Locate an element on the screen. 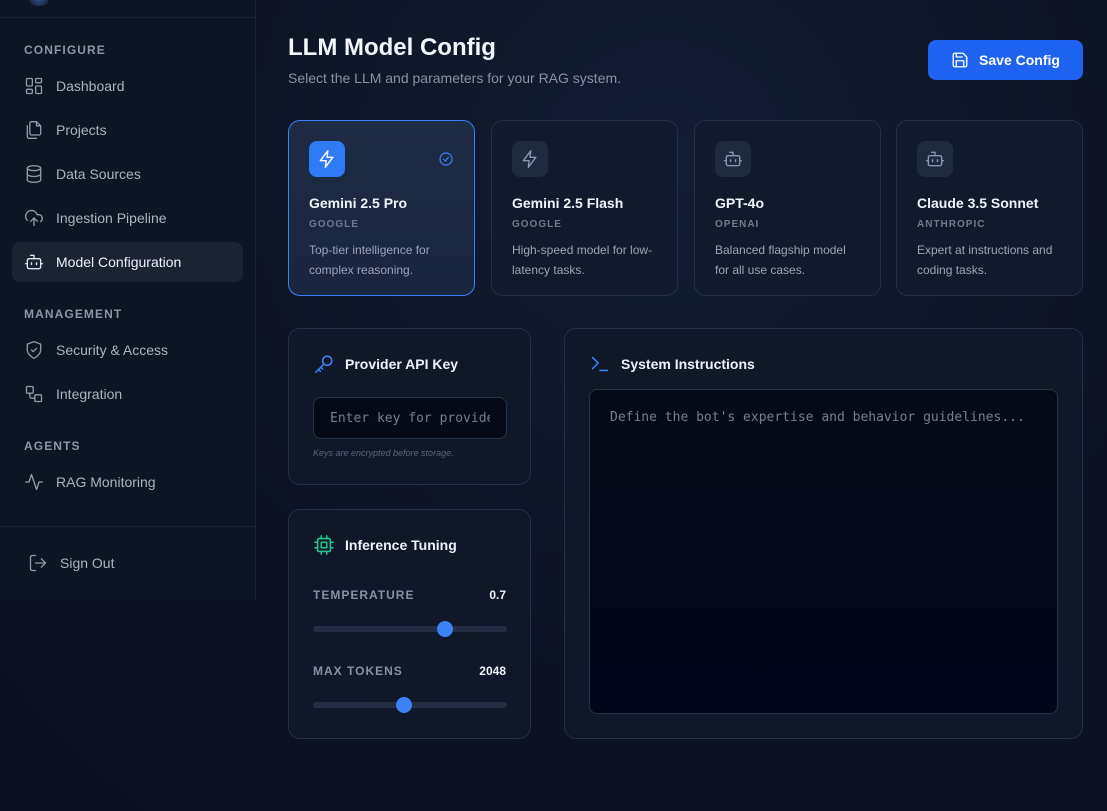 The height and width of the screenshot is (811, 1107). max-tokens-slider is located at coordinates (410, 705).